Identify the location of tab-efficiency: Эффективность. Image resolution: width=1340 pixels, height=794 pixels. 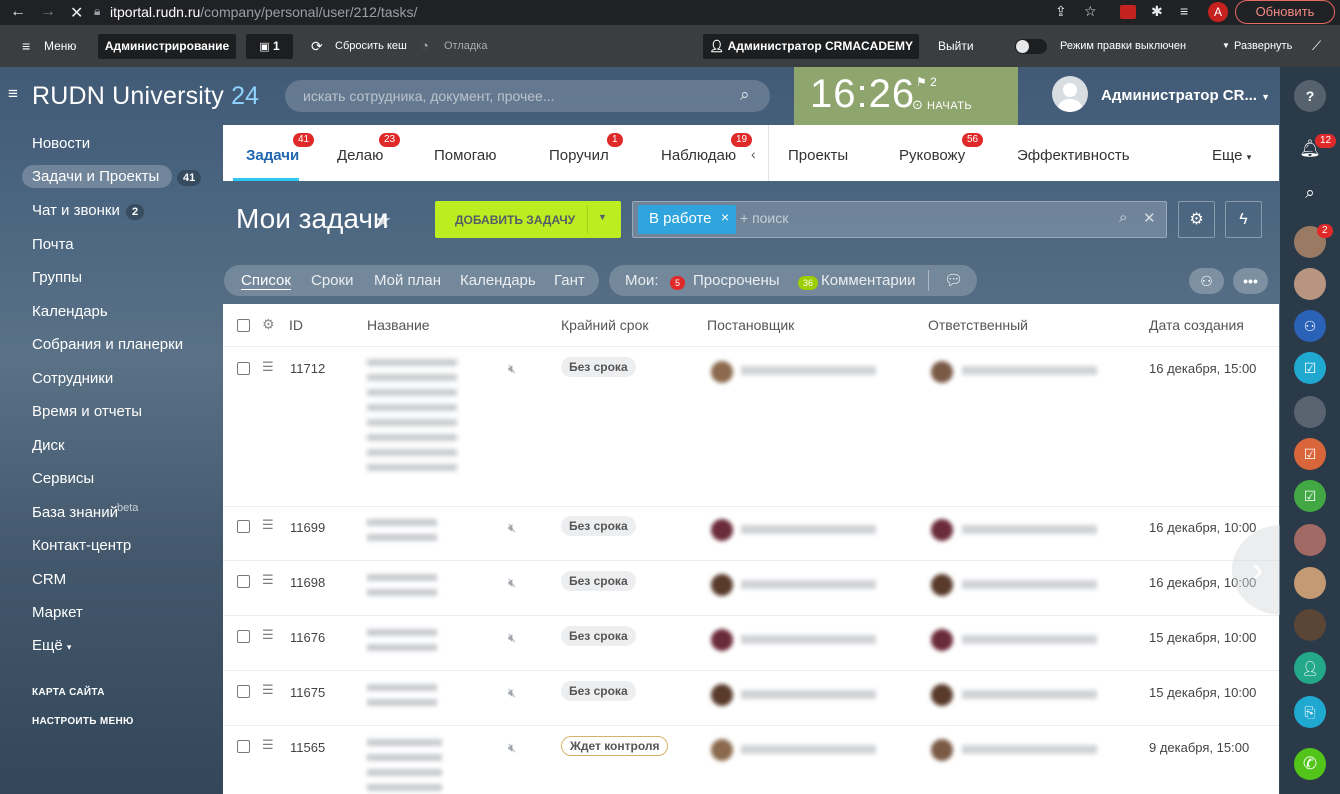
(1073, 155).